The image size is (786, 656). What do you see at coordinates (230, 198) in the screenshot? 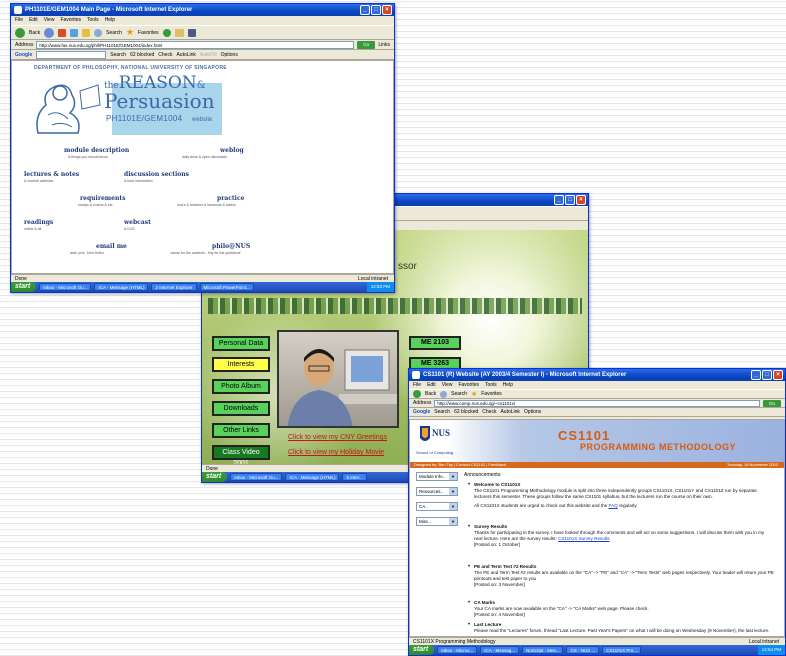
I see `practice-link: practice` at bounding box center [230, 198].